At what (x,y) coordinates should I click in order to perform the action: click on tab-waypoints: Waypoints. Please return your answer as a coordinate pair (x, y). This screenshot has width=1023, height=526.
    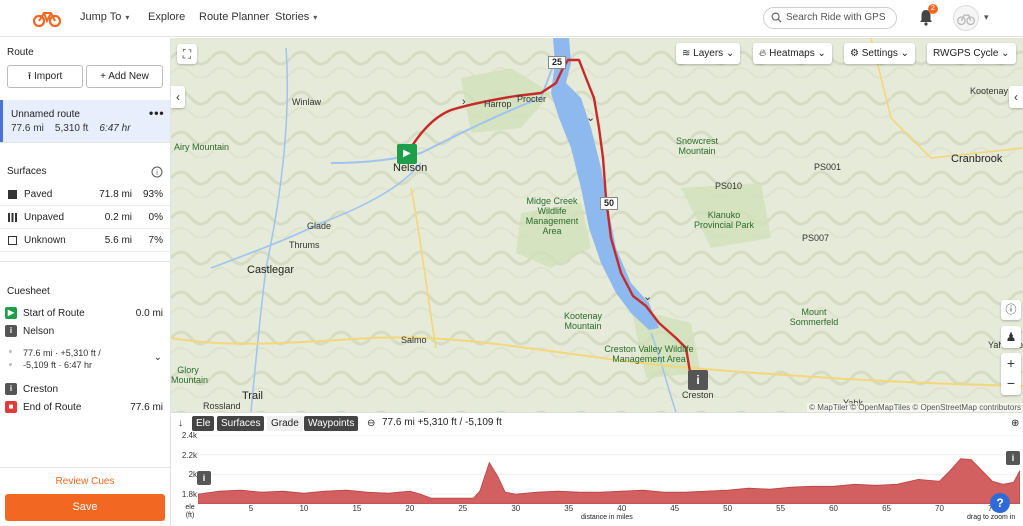
    Looking at the image, I should click on (331, 423).